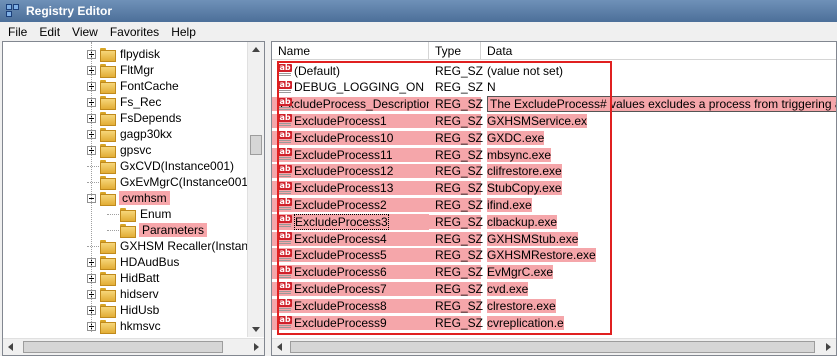  Describe the element at coordinates (127, 230) in the screenshot. I see `folder-open-icon` at that location.